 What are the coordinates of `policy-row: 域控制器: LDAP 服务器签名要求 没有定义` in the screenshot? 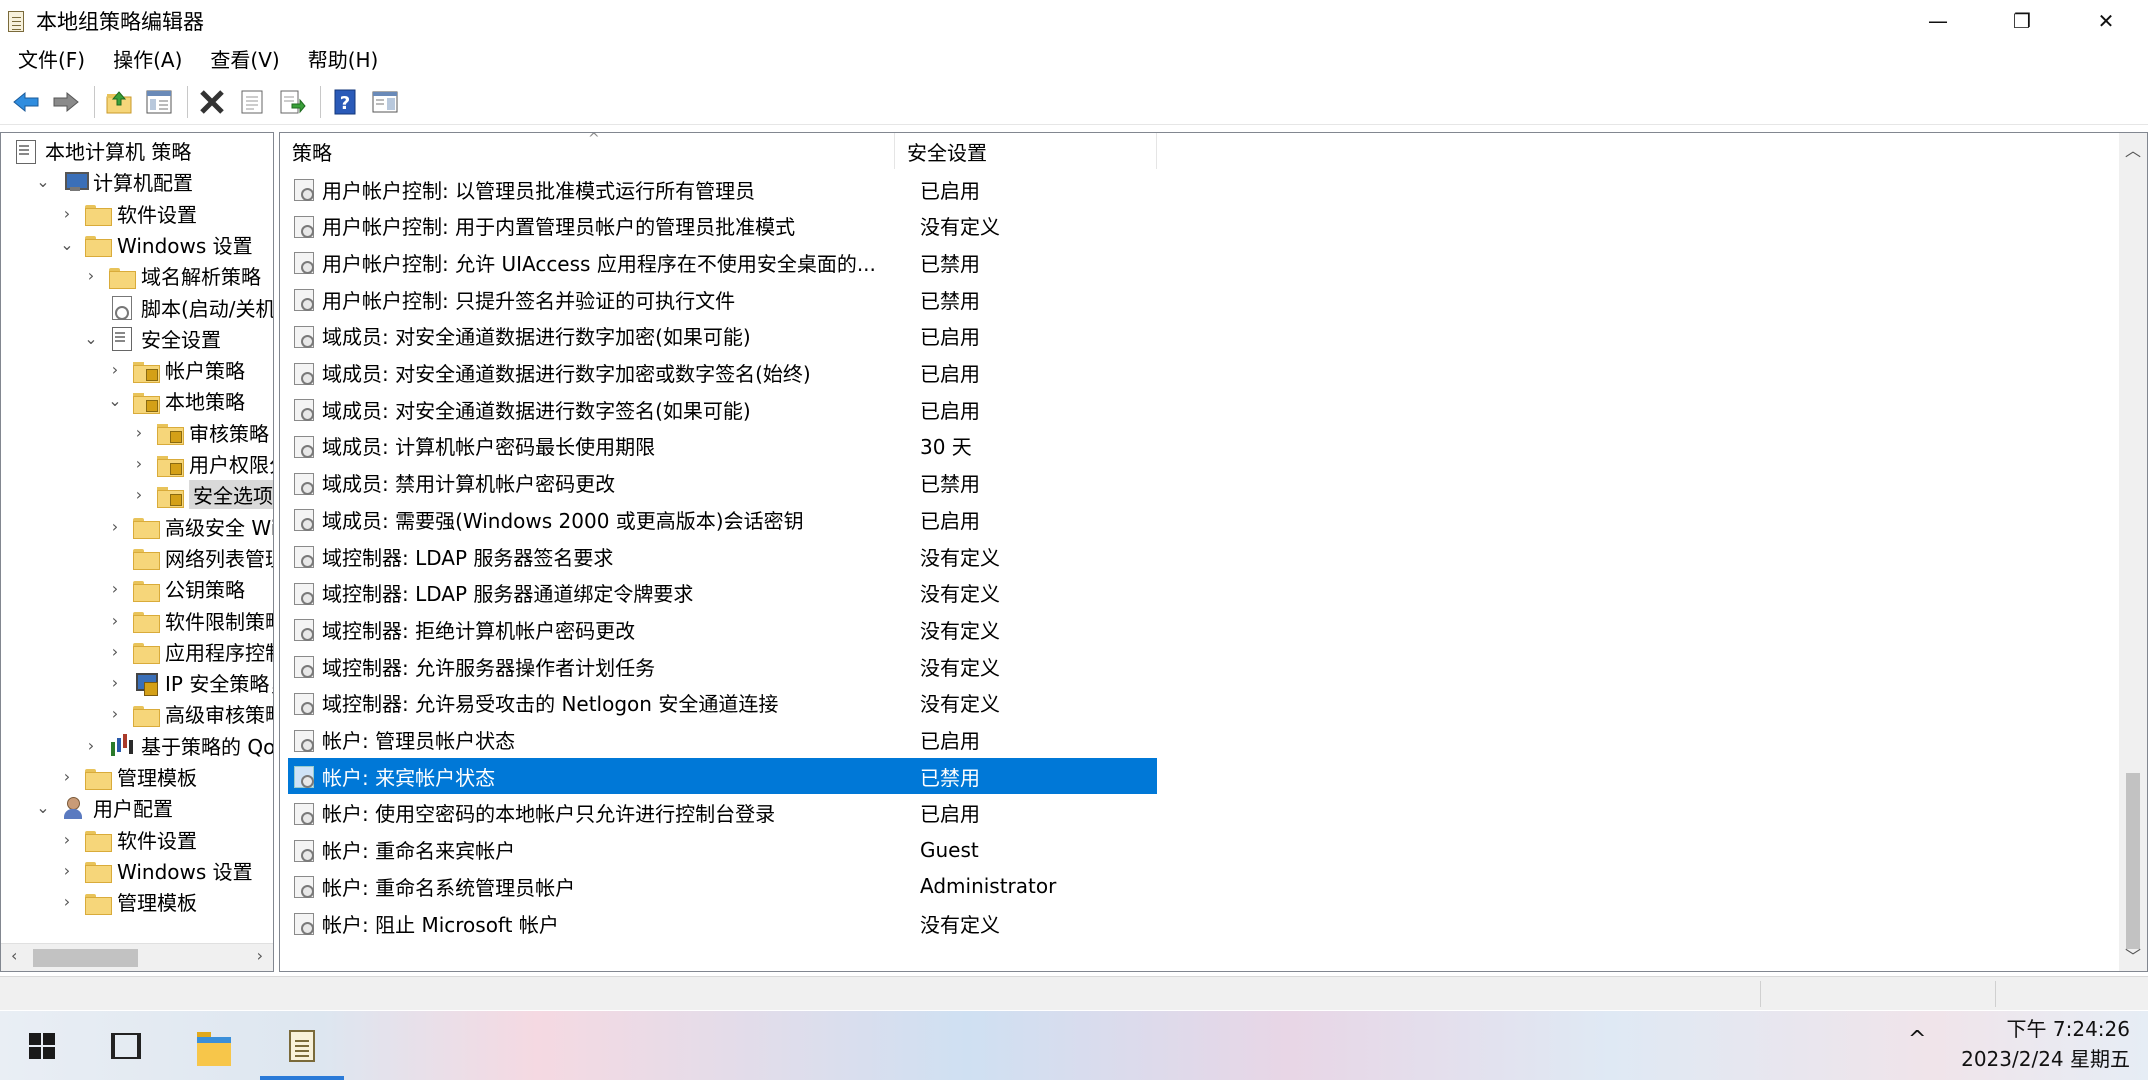 It's located at (722, 556).